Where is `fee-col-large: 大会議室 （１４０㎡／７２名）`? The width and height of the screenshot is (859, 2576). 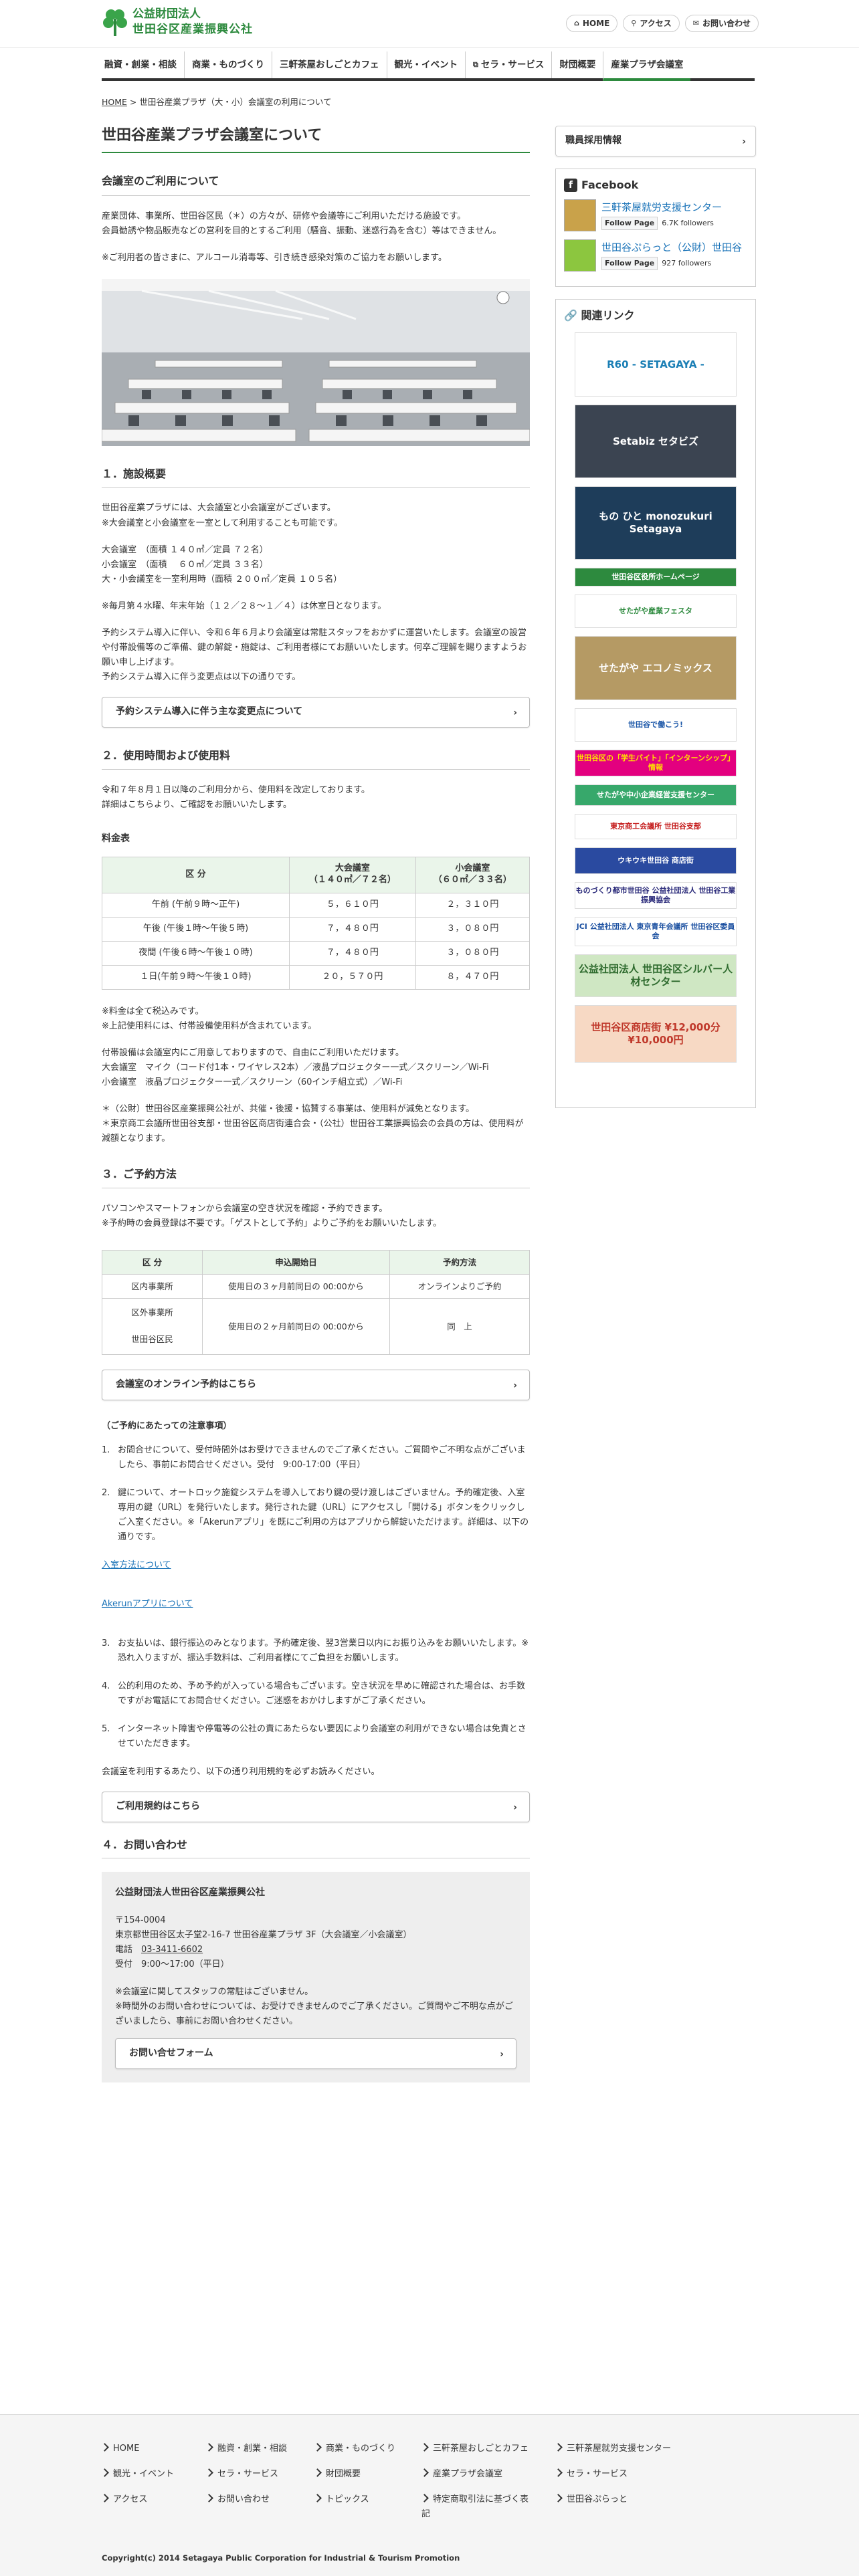 fee-col-large: 大会議室 （１４０㎡／７２名） is located at coordinates (352, 875).